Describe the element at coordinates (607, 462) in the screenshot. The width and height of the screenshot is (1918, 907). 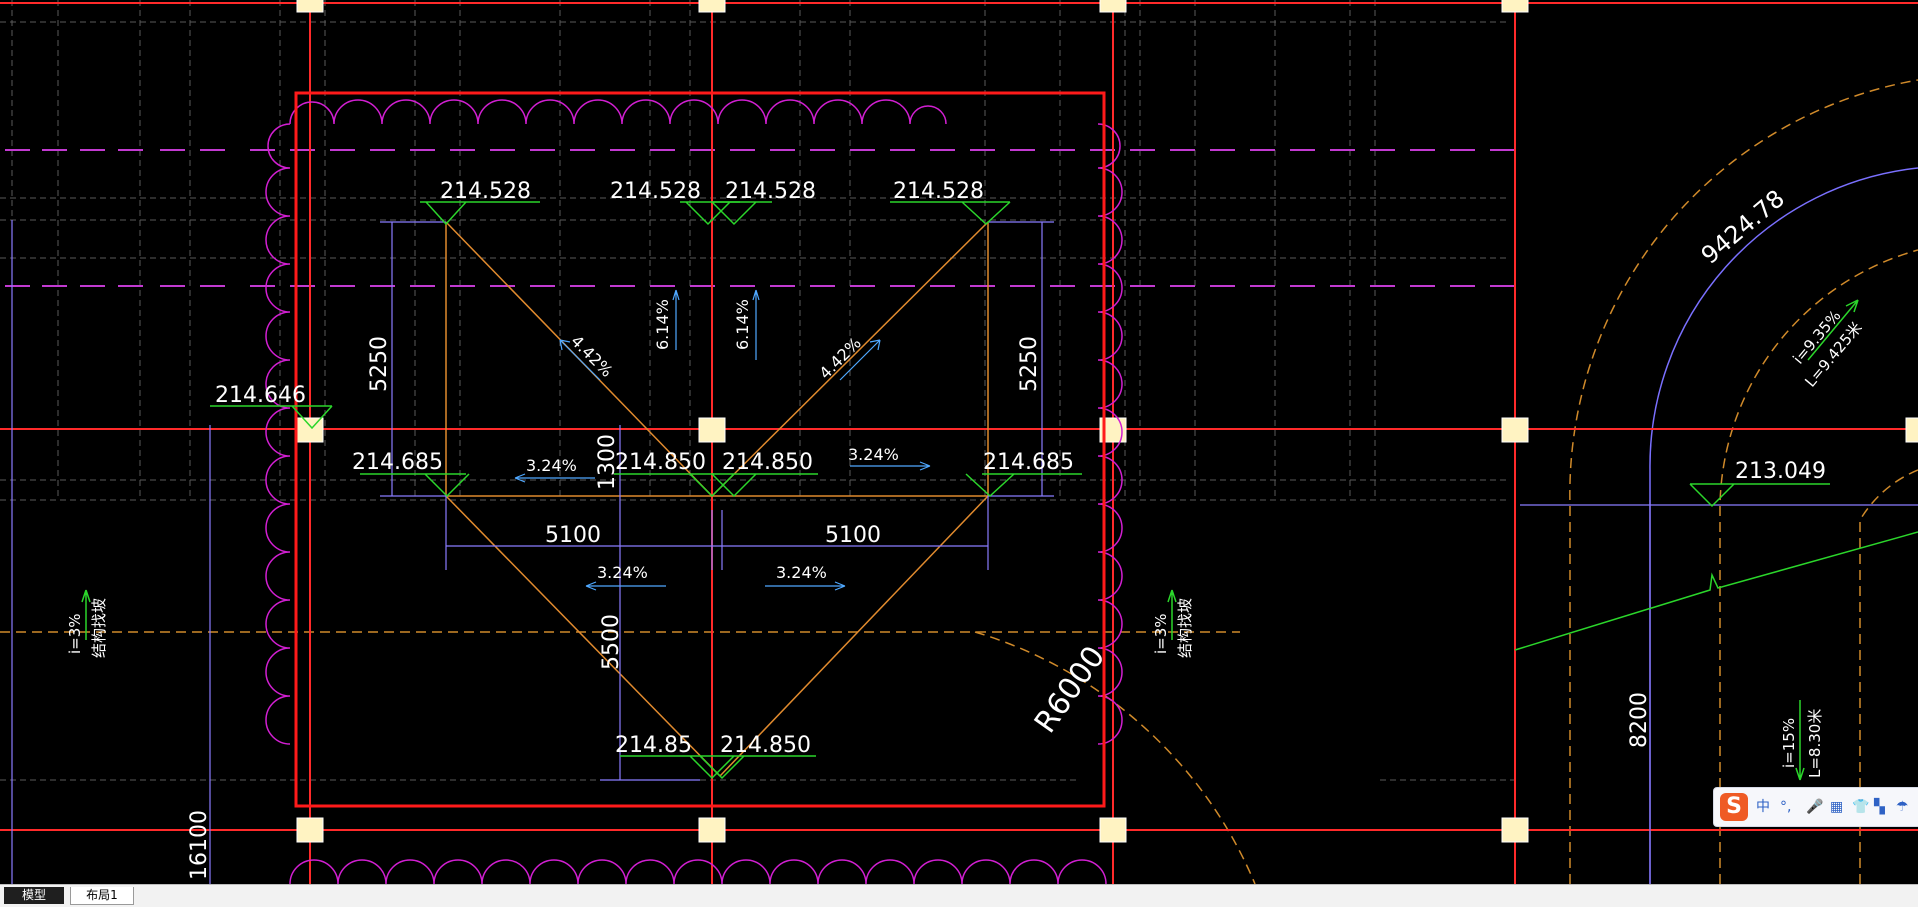
I see `dimension-text: 1300` at that location.